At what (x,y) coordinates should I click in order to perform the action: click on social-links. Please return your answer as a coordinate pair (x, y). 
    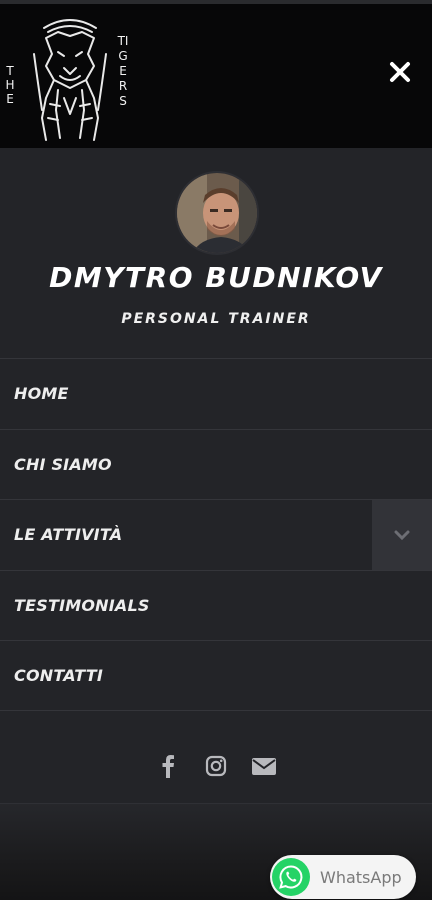
    Looking at the image, I should click on (216, 766).